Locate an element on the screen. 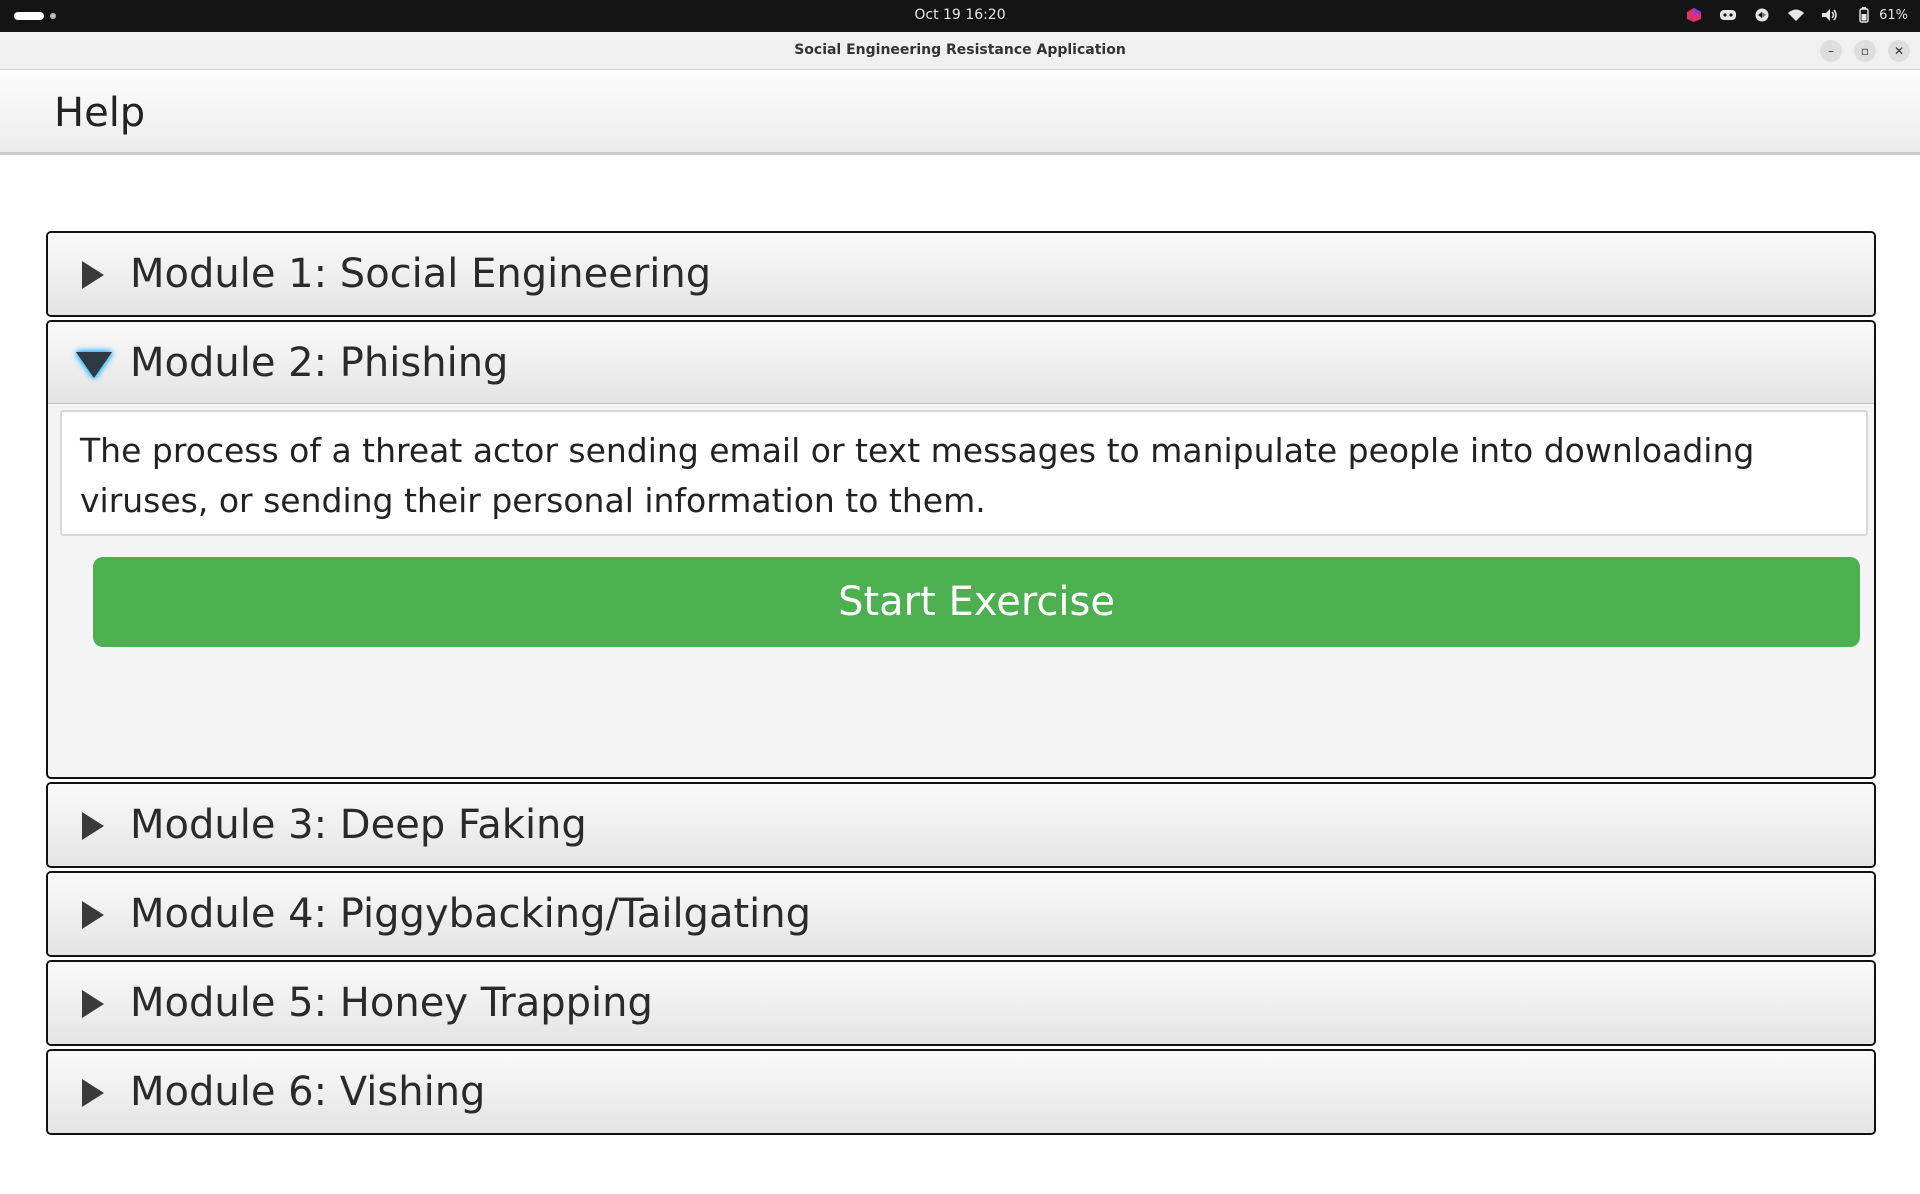 This screenshot has width=1920, height=1194. module-header-6: Module 6: Vishing is located at coordinates (961, 1092).